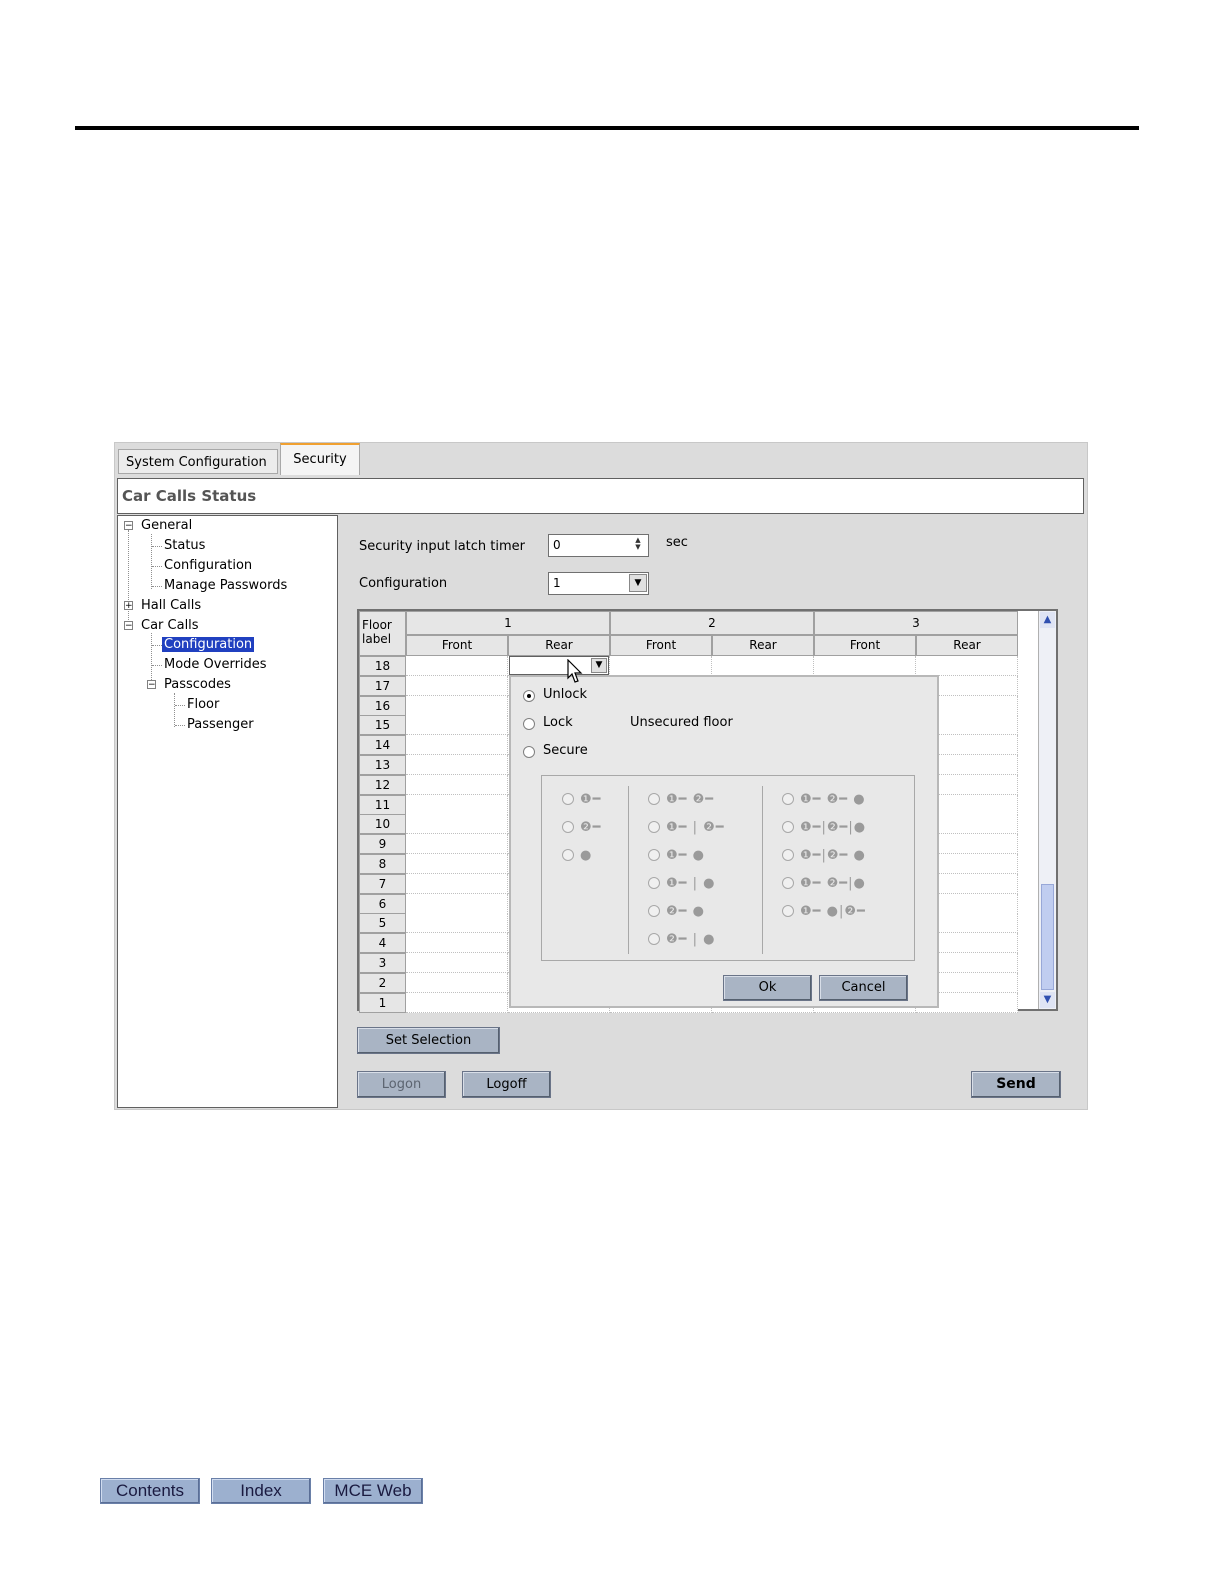 The image size is (1224, 1584). I want to click on secure-radio, so click(529, 752).